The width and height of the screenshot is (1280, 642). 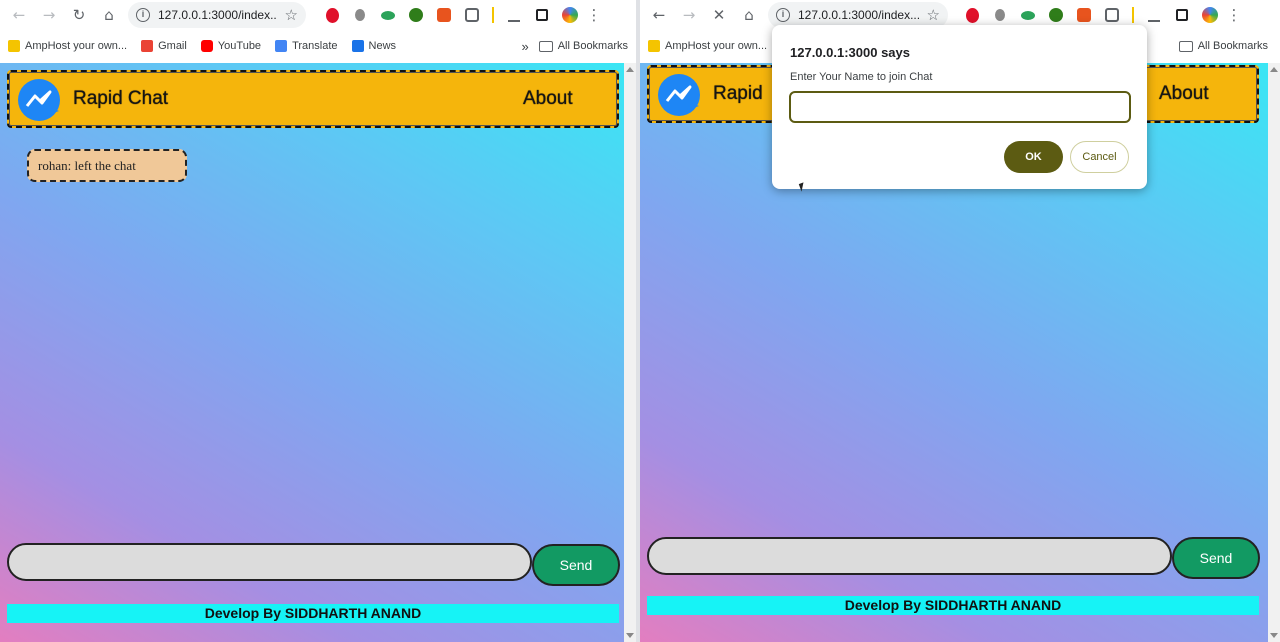 What do you see at coordinates (524, 46) in the screenshot?
I see `bookmarks-overflow-icon: »` at bounding box center [524, 46].